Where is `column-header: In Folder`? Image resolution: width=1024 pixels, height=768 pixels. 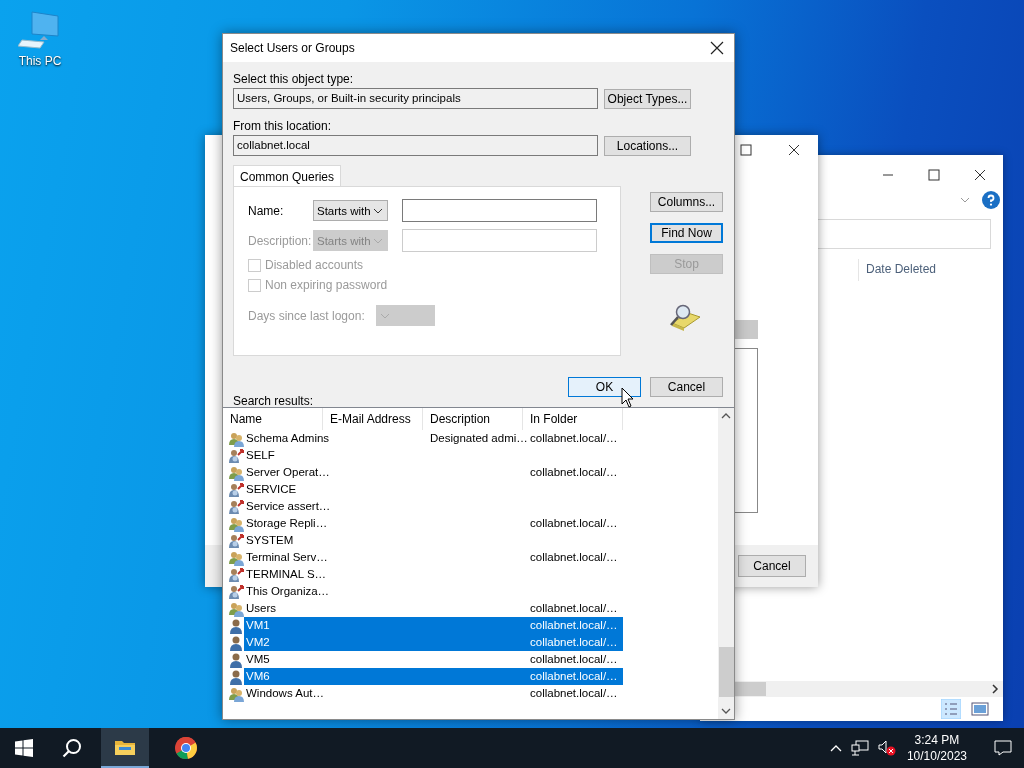
column-header: In Folder is located at coordinates (573, 419).